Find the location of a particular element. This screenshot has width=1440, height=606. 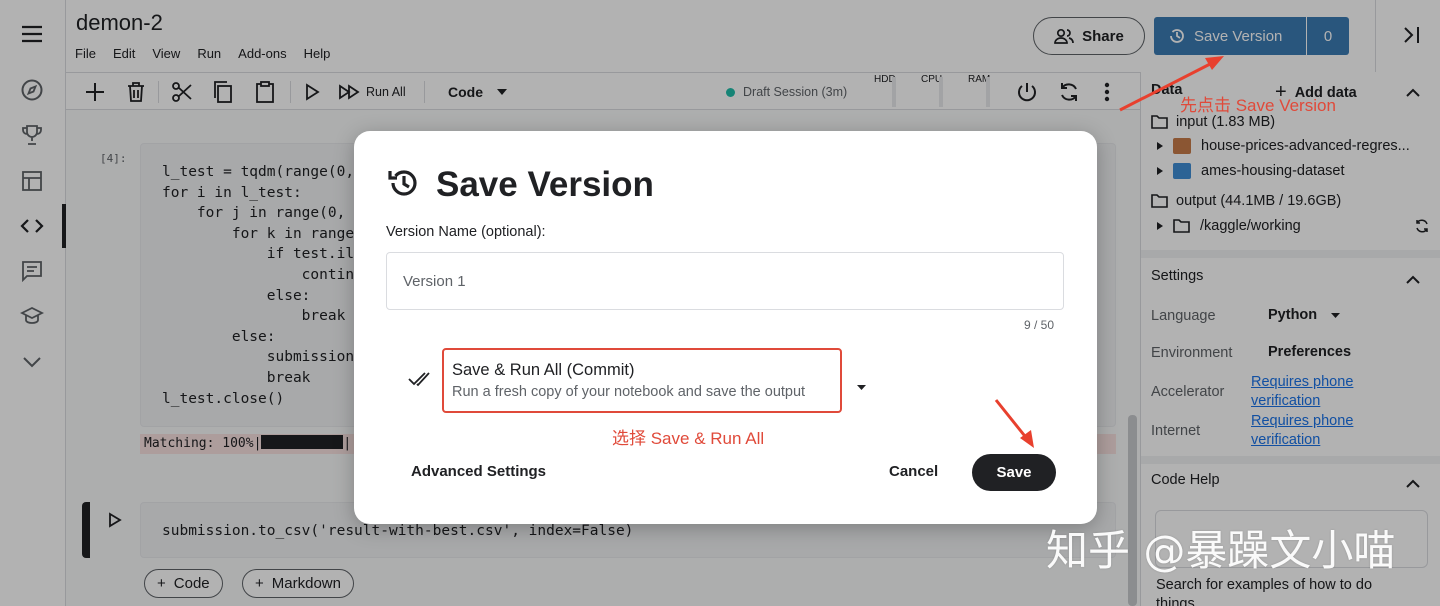

arrow-to-save-version-icon is located at coordinates (1171, 84).